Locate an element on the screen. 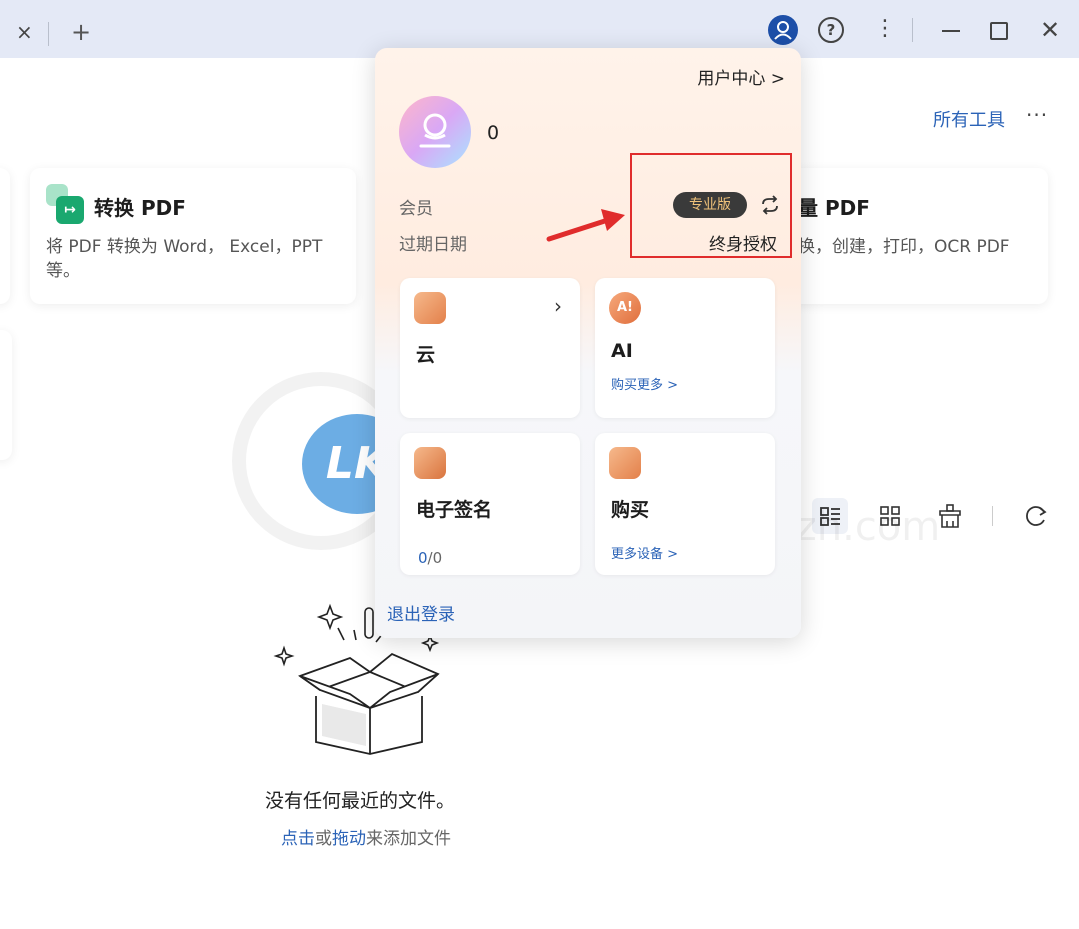  card-title: 转换 PDF is located at coordinates (140, 208).